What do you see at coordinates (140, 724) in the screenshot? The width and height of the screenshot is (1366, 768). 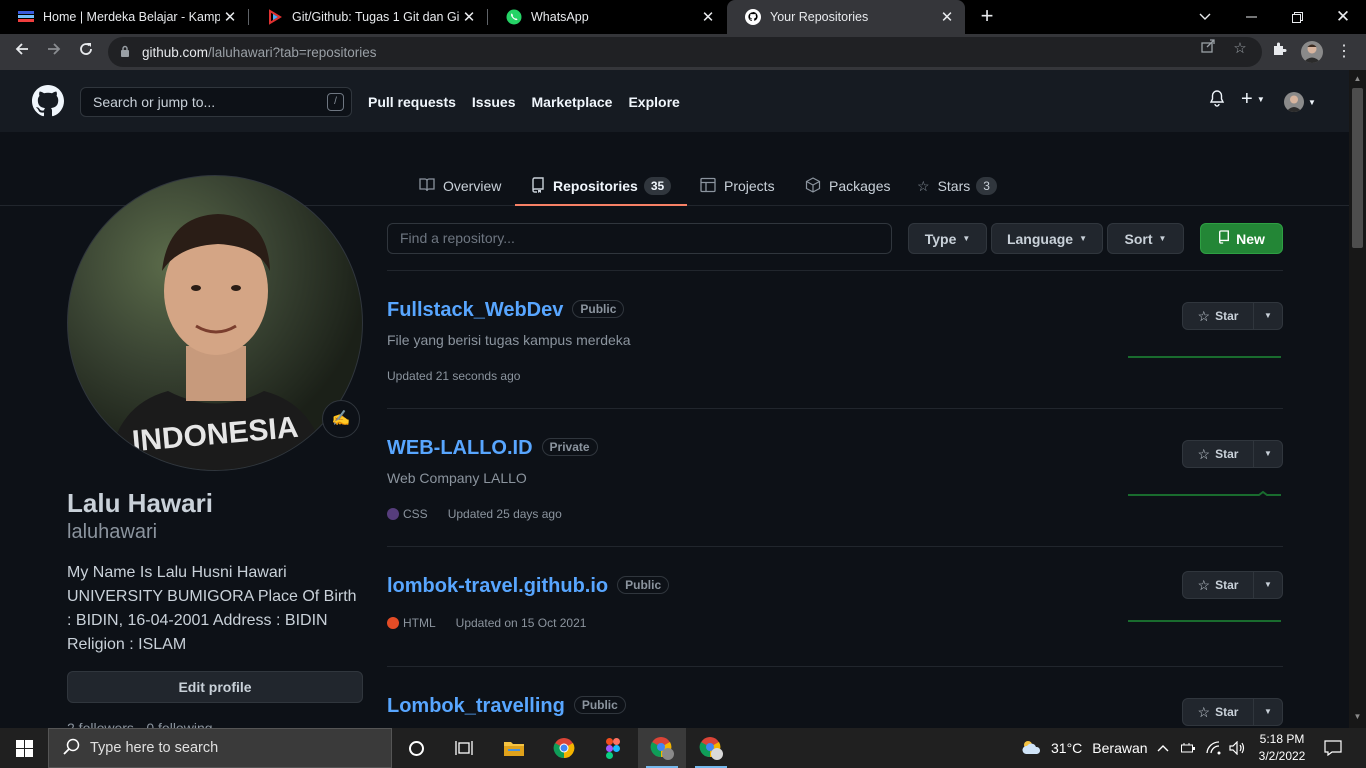 I see `followers-summary: 2 followers · 0 following` at bounding box center [140, 724].